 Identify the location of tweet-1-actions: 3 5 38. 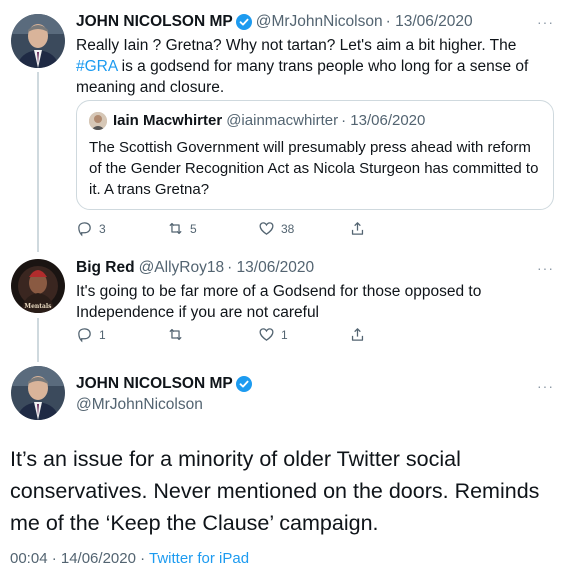
(221, 228).